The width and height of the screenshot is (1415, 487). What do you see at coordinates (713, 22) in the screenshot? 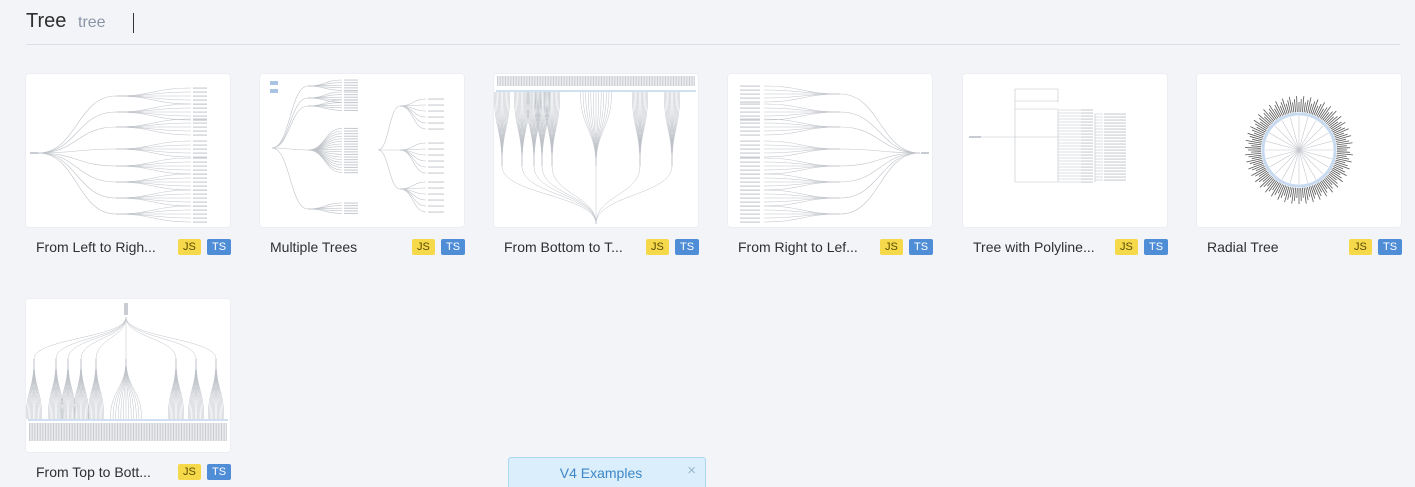
I see `page-header: Tree` at bounding box center [713, 22].